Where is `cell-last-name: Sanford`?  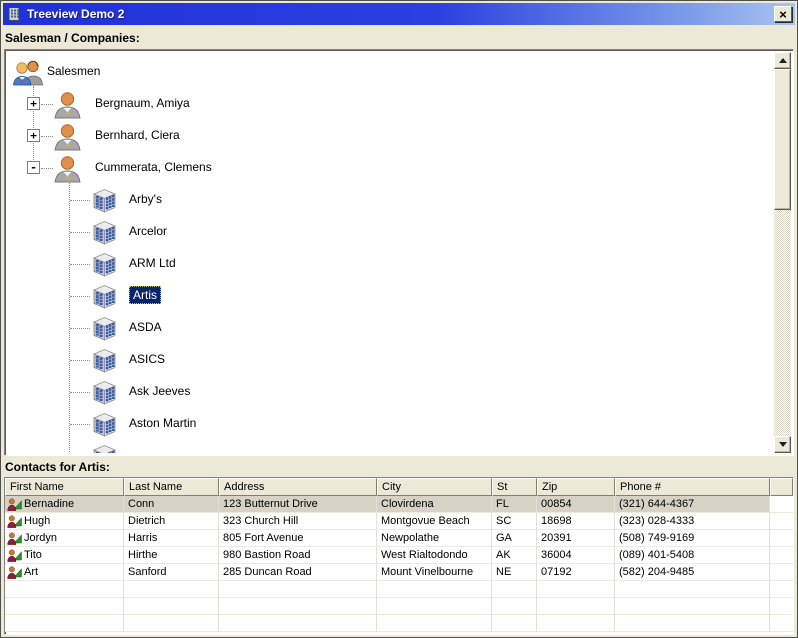
cell-last-name: Sanford is located at coordinates (171, 572).